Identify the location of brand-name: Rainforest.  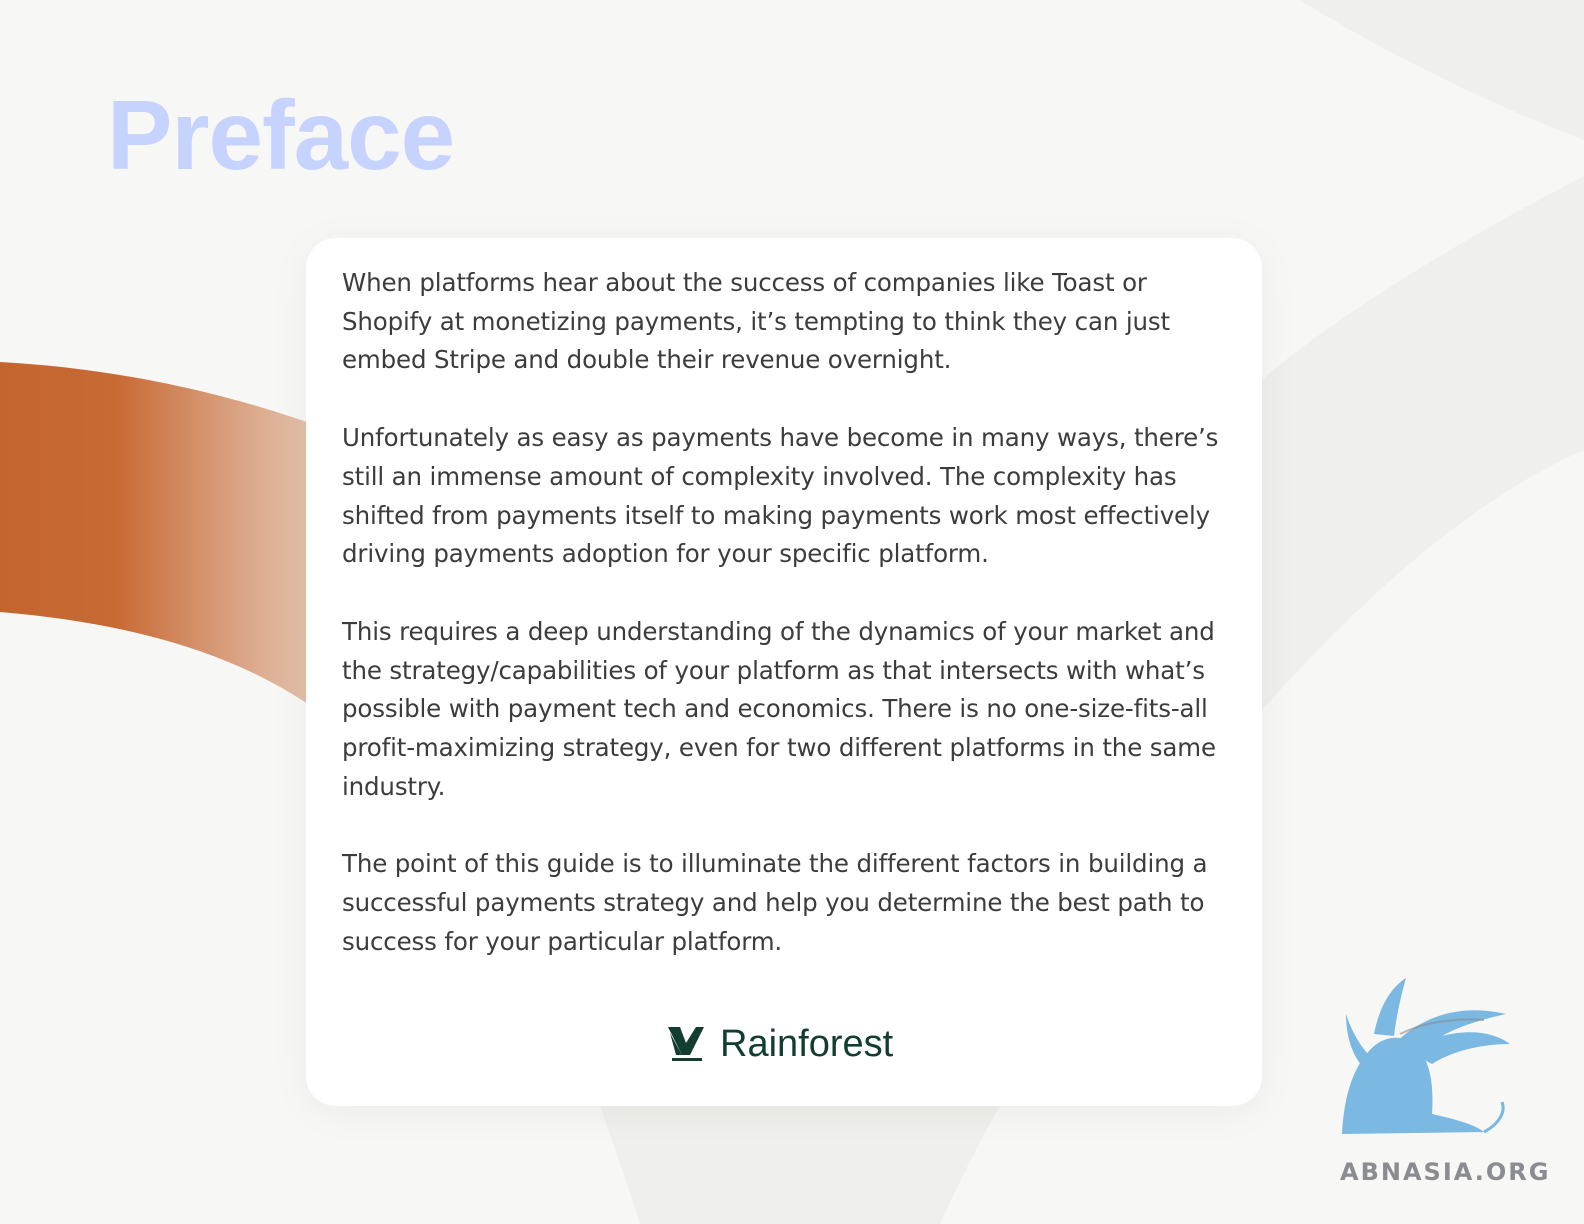
(807, 1043).